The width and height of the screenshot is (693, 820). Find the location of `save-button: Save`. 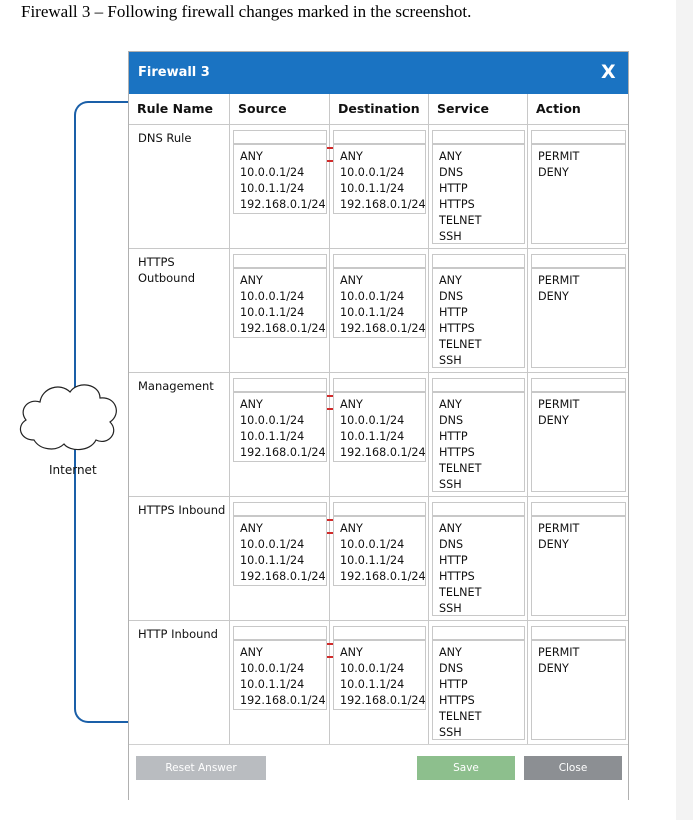

save-button: Save is located at coordinates (466, 768).